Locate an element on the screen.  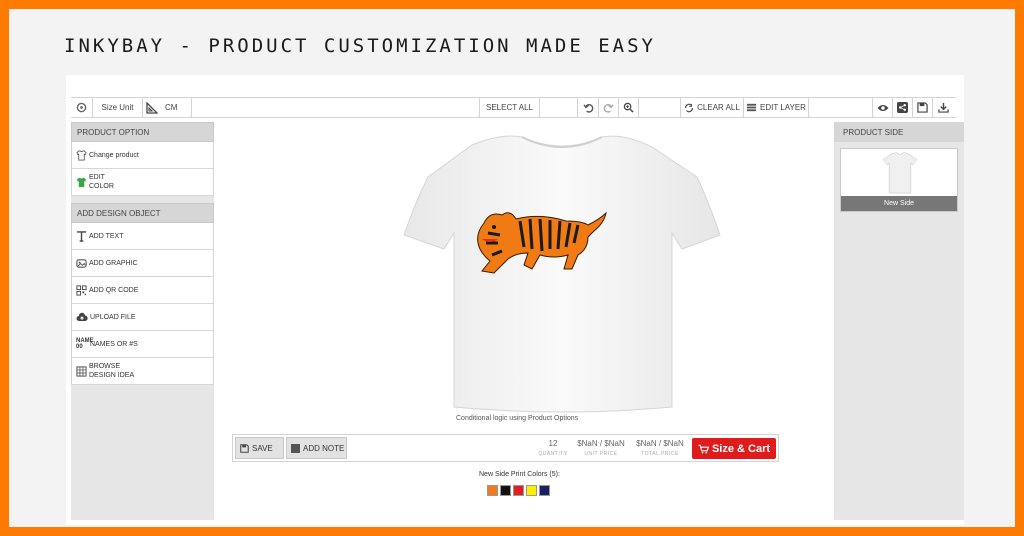
add-graphic-label: ADD GRAPHIC is located at coordinates (113, 263).